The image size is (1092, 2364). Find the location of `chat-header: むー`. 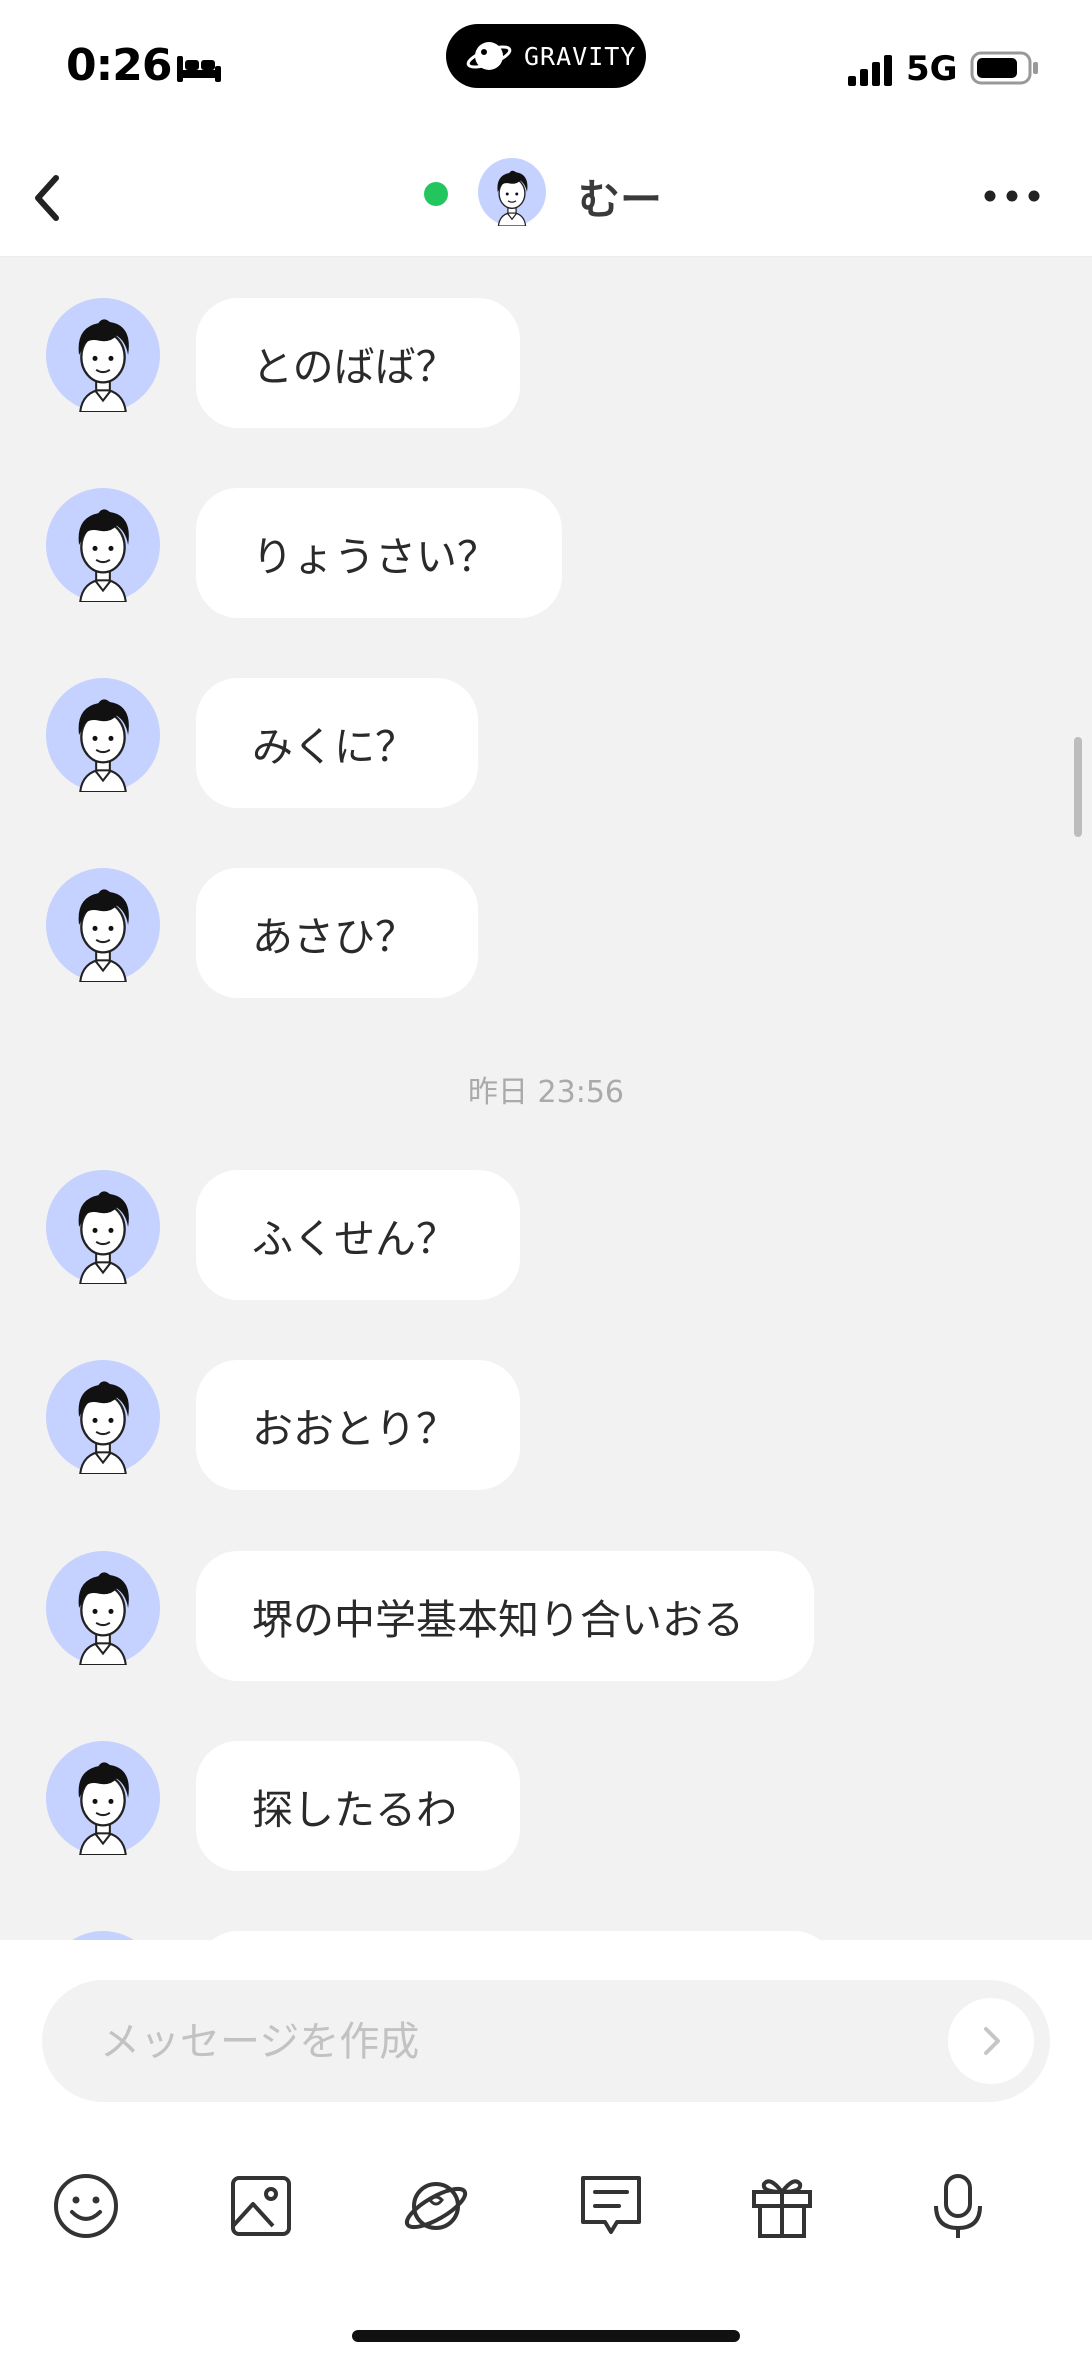

chat-header: むー is located at coordinates (546, 198).